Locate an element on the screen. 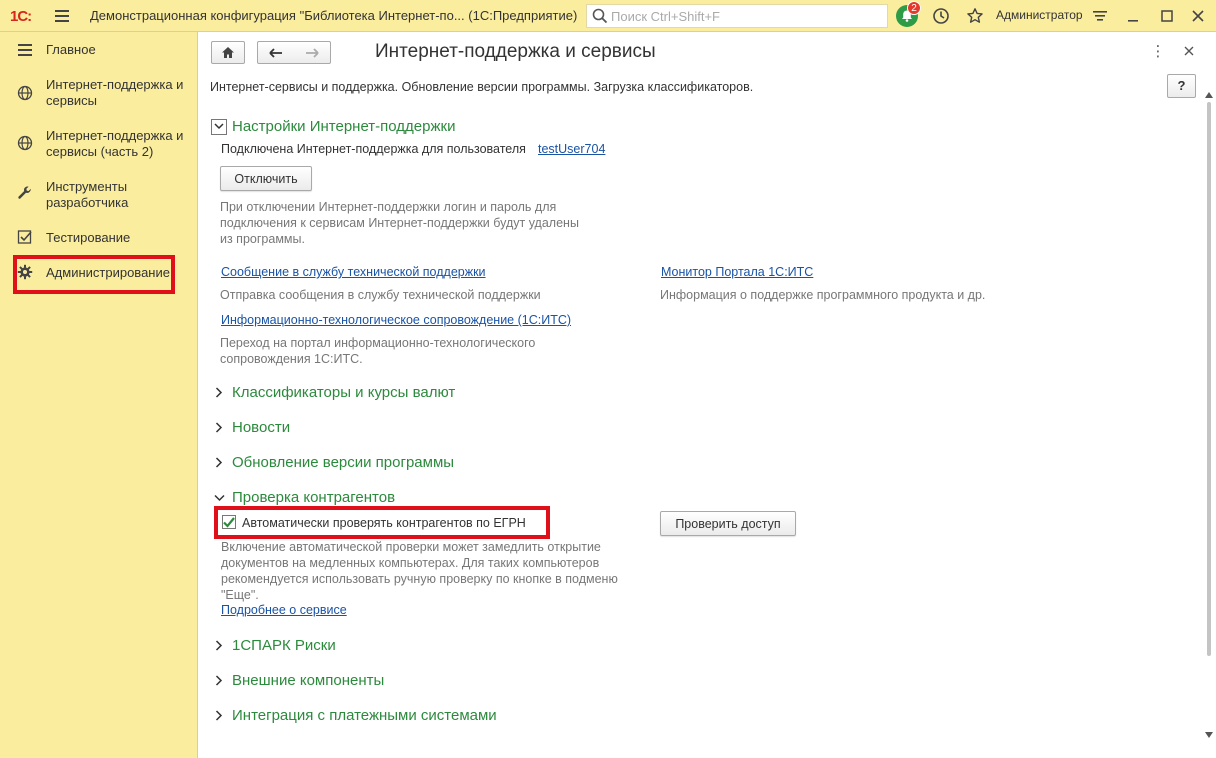 The width and height of the screenshot is (1216, 758). user-link: testUser704 is located at coordinates (571, 149).